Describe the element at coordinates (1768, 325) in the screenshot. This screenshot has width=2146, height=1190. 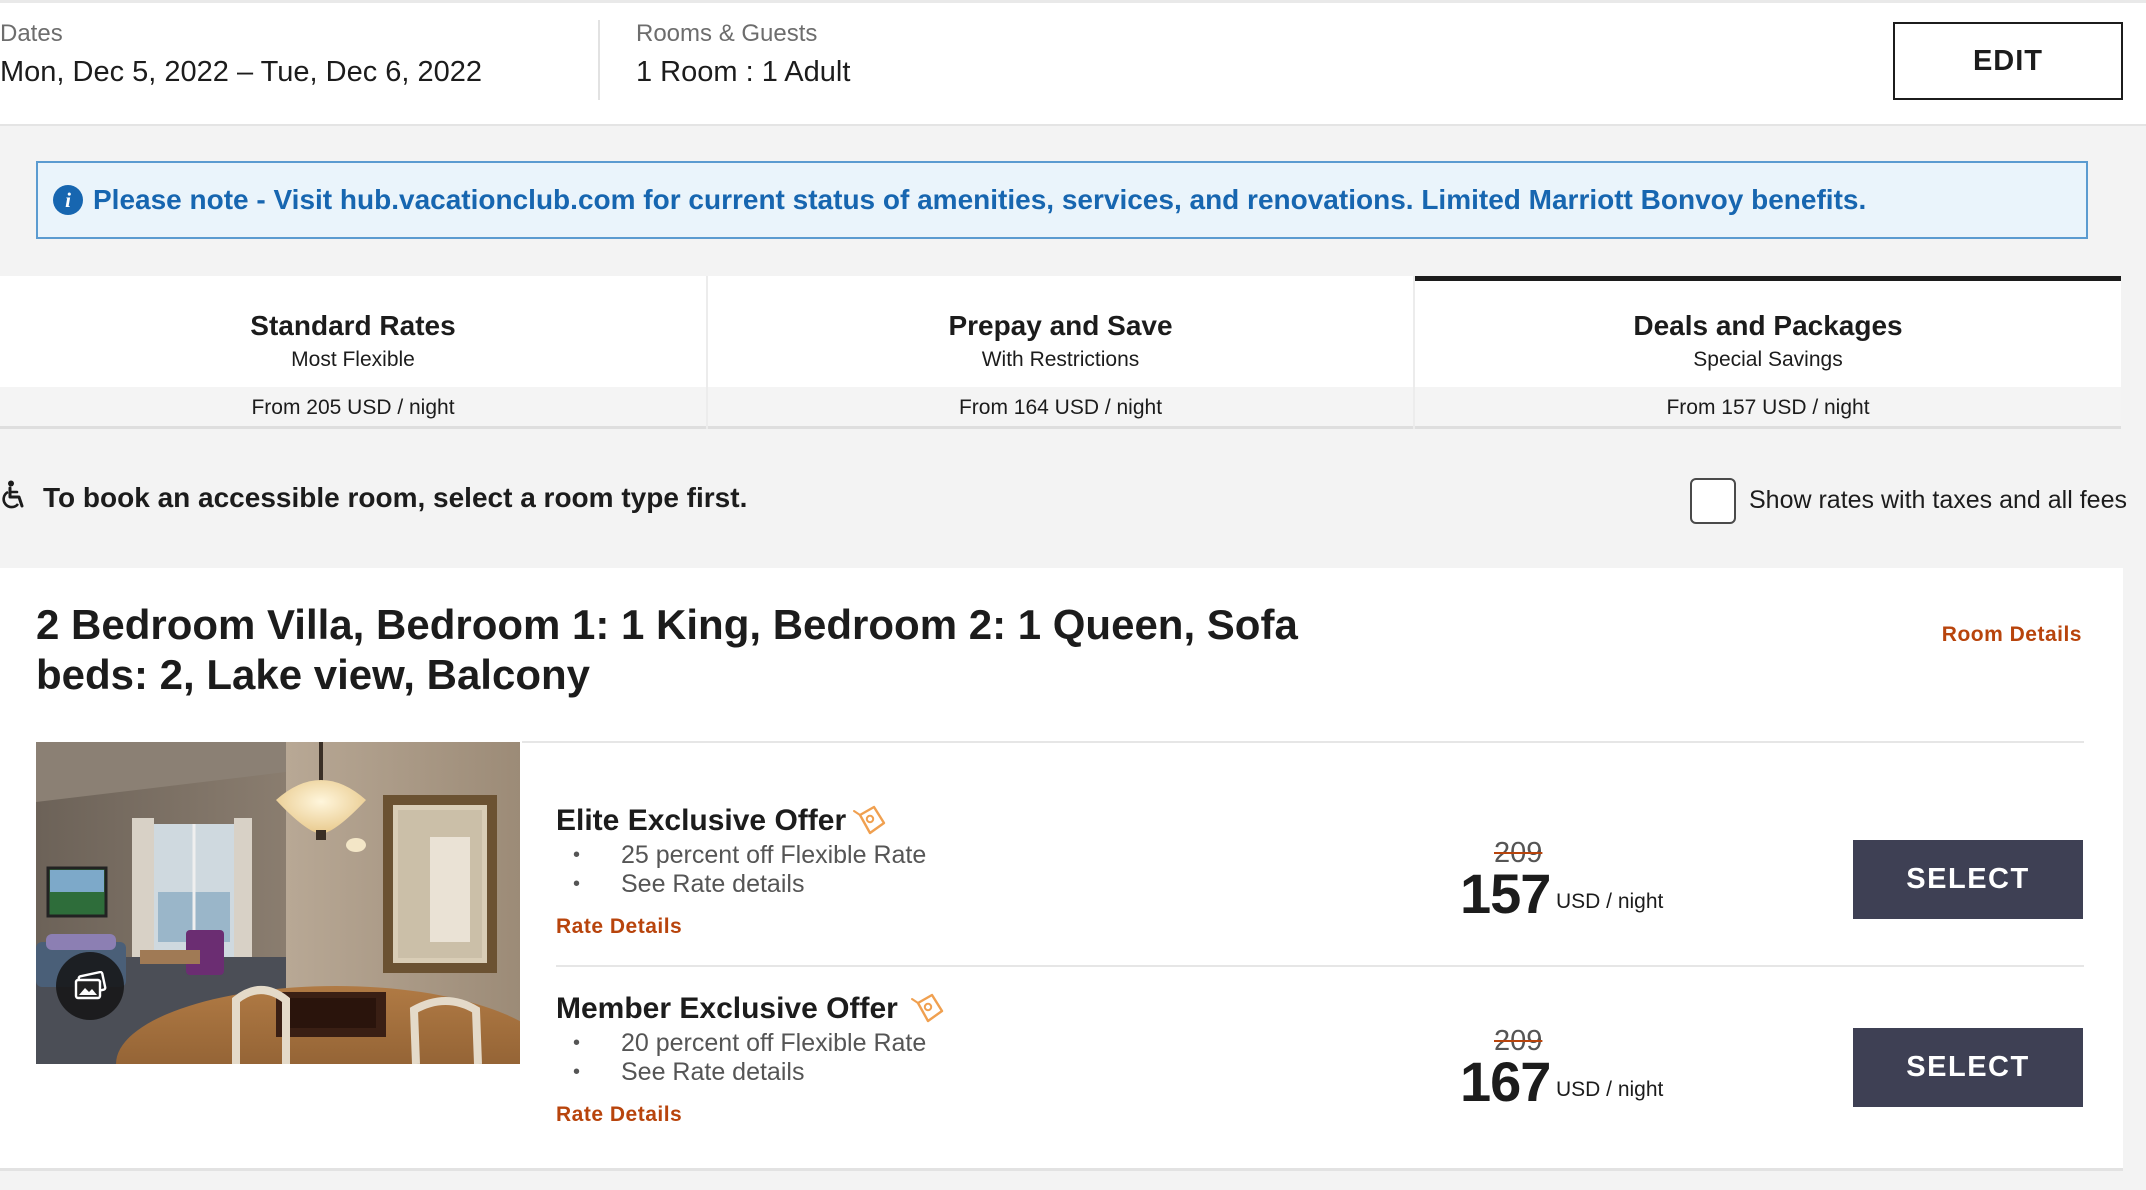
I see `tab-title: Deals and Packages` at that location.